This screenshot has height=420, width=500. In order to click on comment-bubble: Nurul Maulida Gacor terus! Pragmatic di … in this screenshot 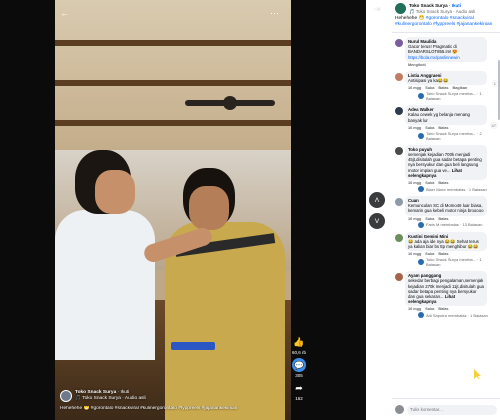, I will do `click(446, 49)`.